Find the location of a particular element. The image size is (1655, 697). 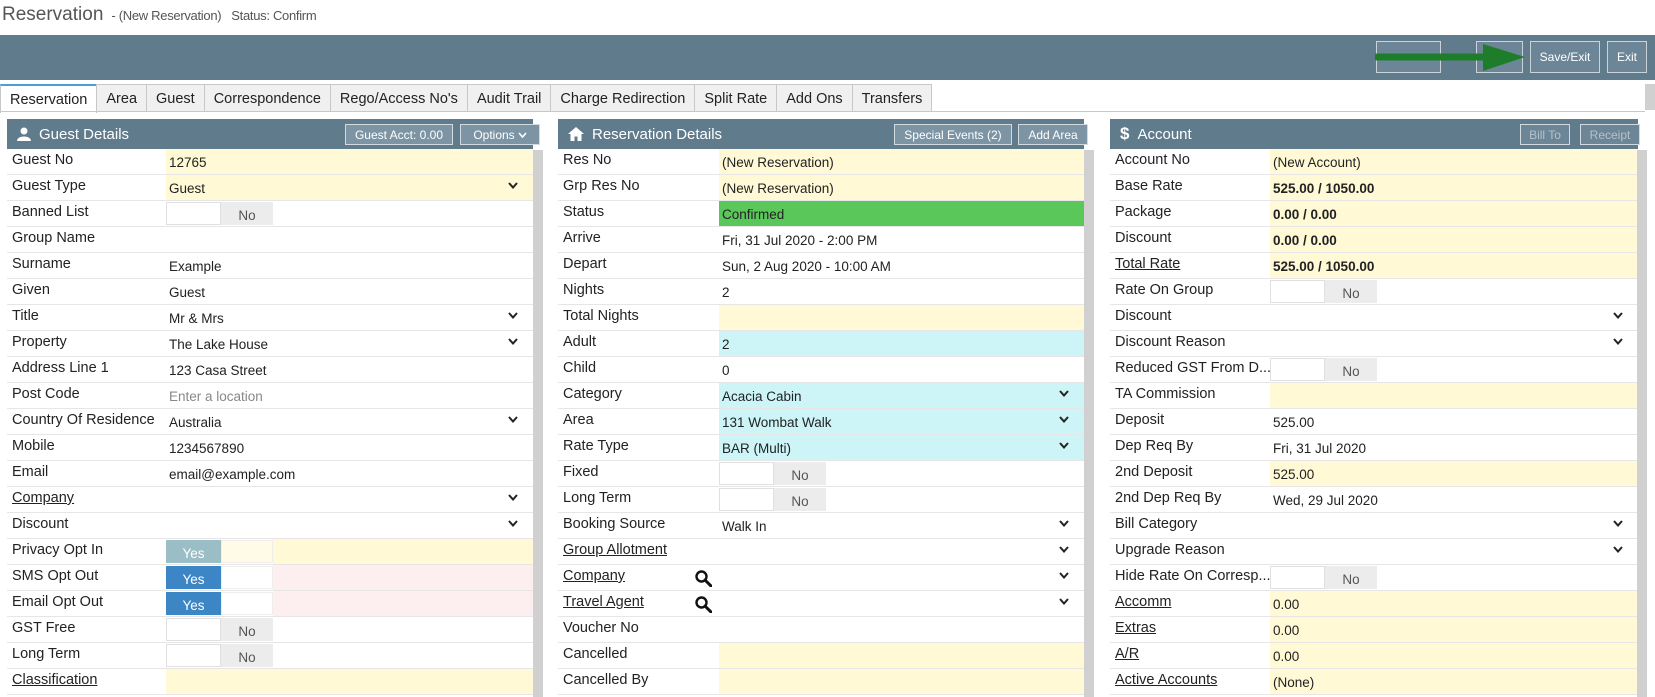

title-field: Mr & Mrs is located at coordinates (349, 317).